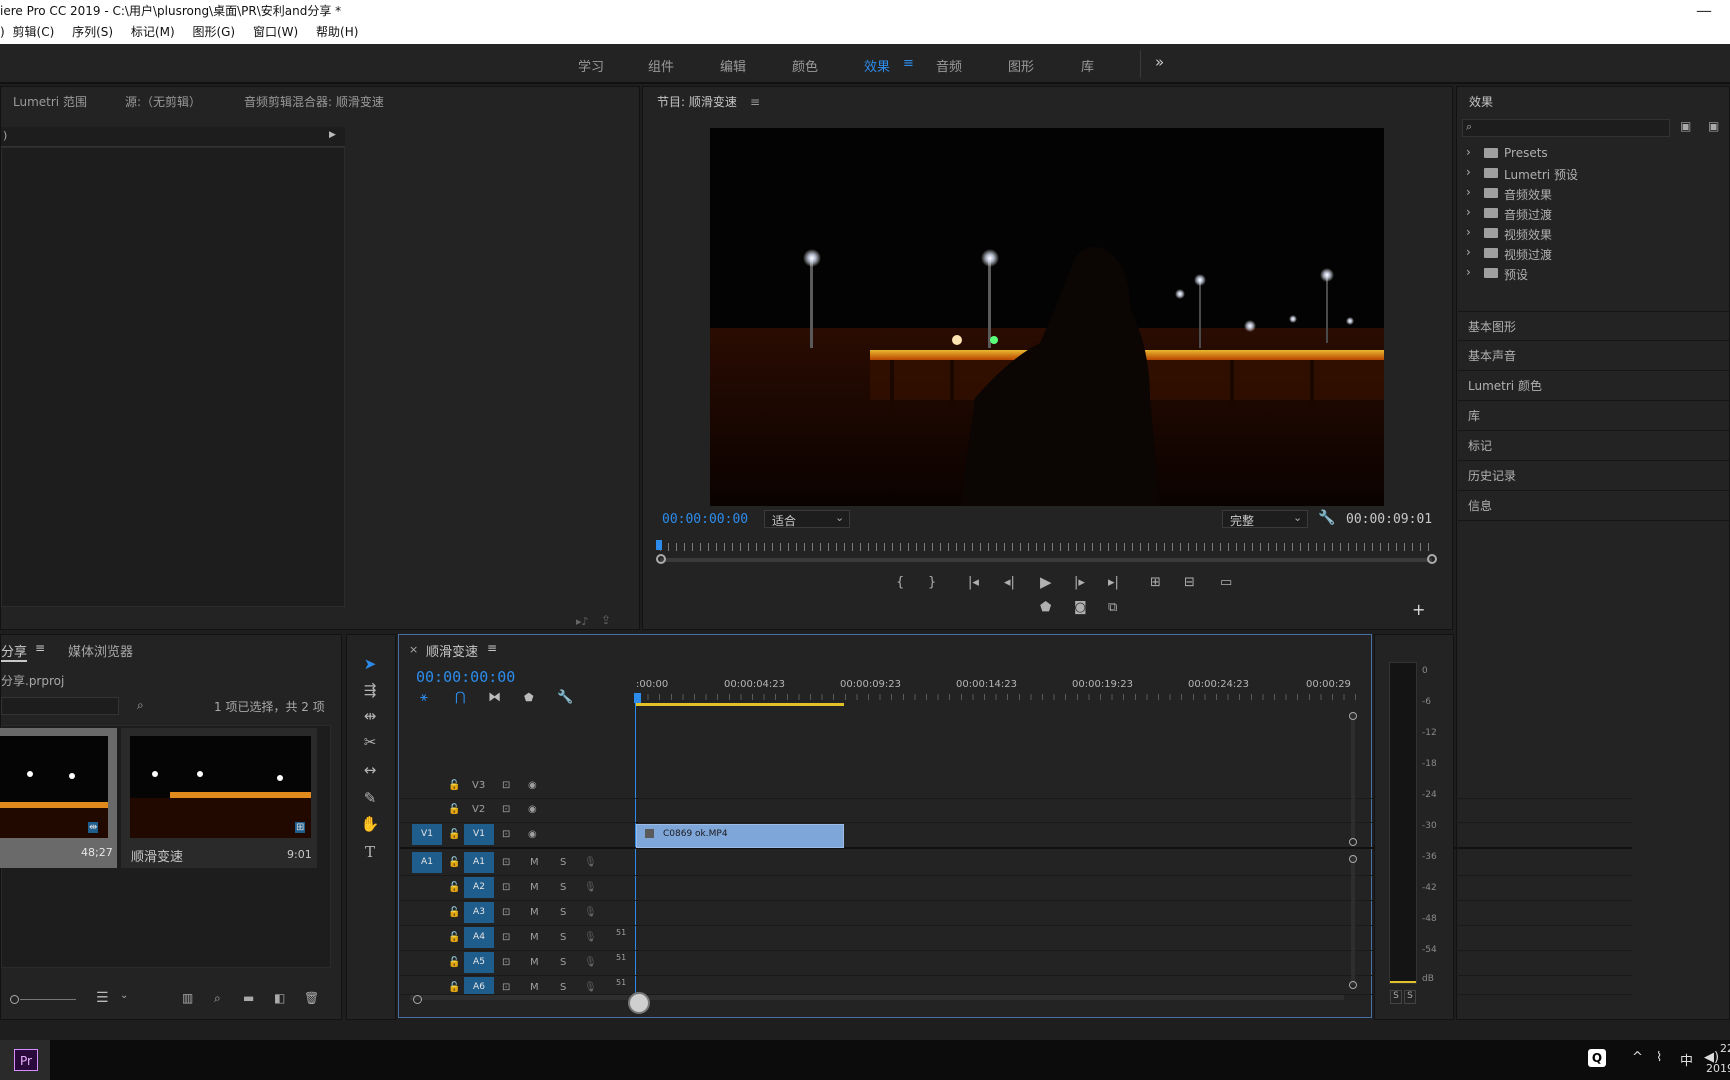 Image resolution: width=1730 pixels, height=1080 pixels. What do you see at coordinates (413, 649) in the screenshot?
I see `close-icon: ×` at bounding box center [413, 649].